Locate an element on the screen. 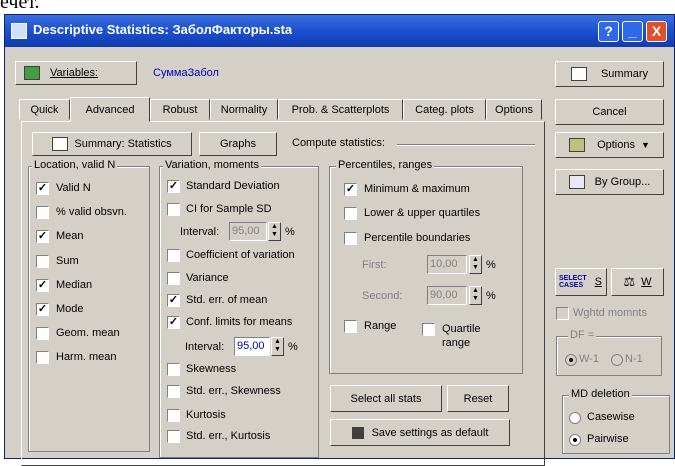 The height and width of the screenshot is (466, 675). interval1-label: Interval: is located at coordinates (200, 232).